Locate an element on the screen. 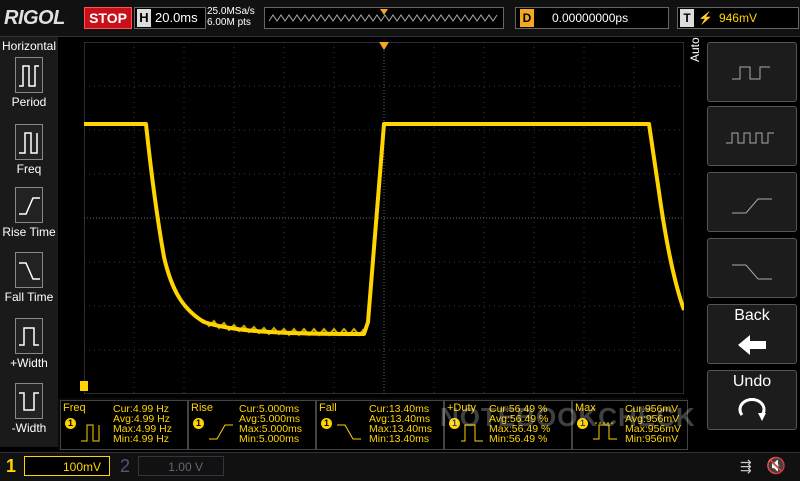 The image size is (800, 481). watermark: NOTEBOOKCHECK is located at coordinates (568, 417).